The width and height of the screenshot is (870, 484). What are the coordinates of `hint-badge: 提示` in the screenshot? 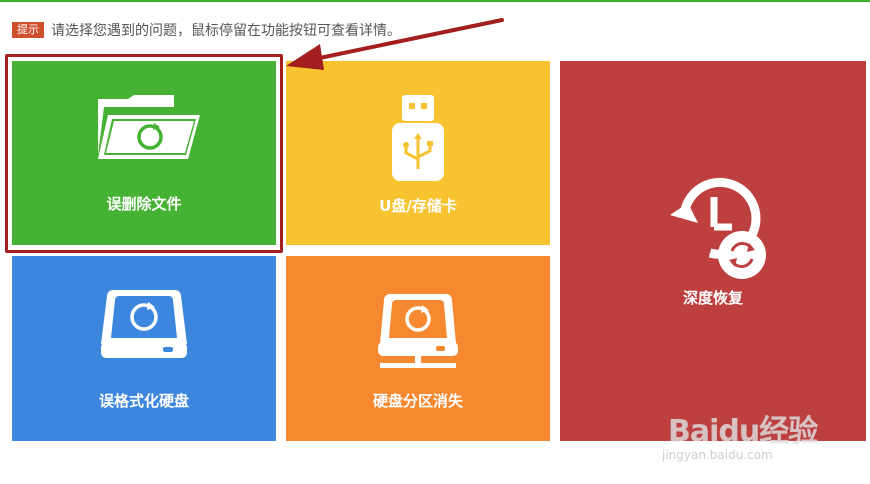 It's located at (28, 30).